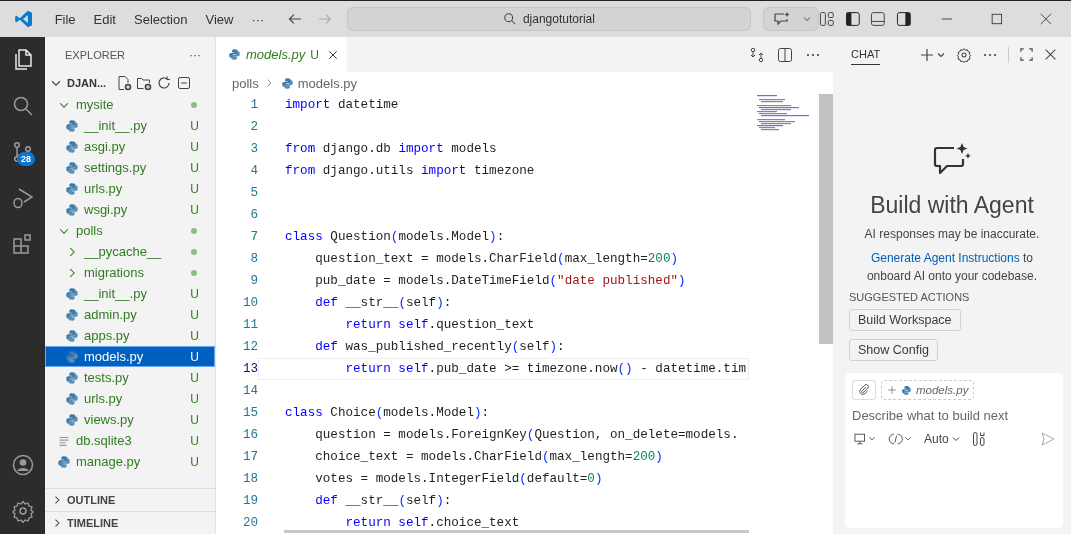 This screenshot has height=534, width=1071. What do you see at coordinates (791, 19) in the screenshot?
I see `chat-menu-button` at bounding box center [791, 19].